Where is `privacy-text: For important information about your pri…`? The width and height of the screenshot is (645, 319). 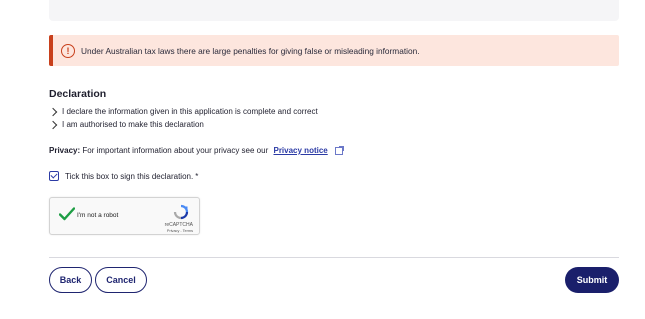 privacy-text: For important information about your pri… is located at coordinates (175, 150).